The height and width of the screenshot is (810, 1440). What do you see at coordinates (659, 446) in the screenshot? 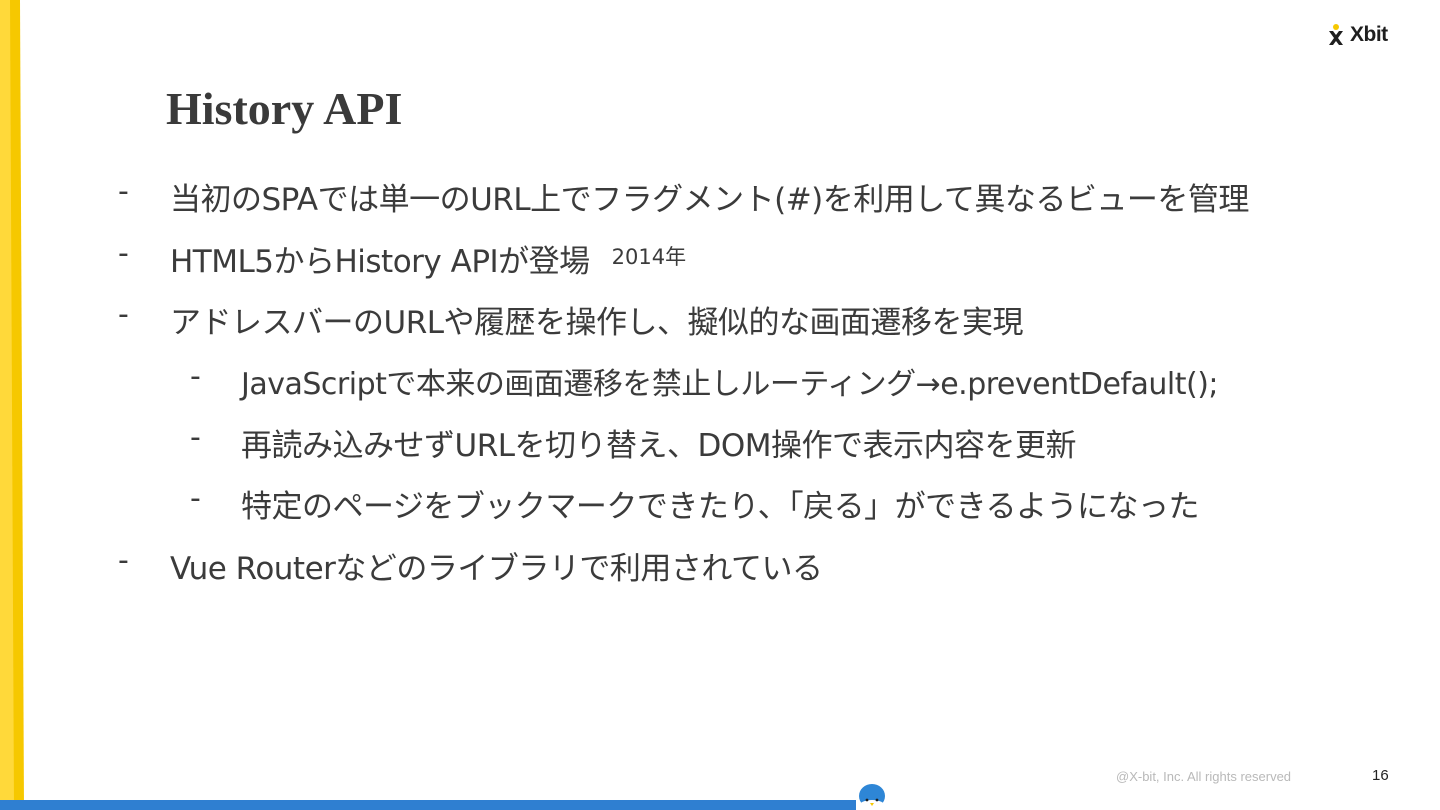
I see `bullet-text: 再読み込みせずURLを切り替え、DOM操作で表示内容を更新` at bounding box center [659, 446].